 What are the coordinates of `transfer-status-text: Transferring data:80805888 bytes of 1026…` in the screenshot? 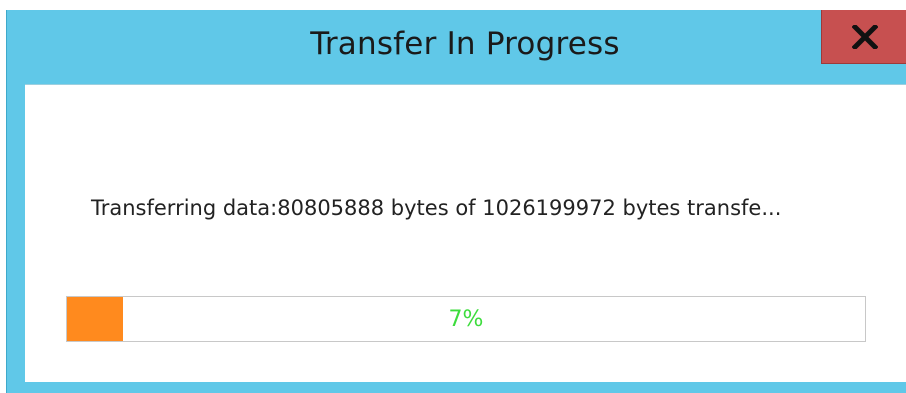 It's located at (436, 208).